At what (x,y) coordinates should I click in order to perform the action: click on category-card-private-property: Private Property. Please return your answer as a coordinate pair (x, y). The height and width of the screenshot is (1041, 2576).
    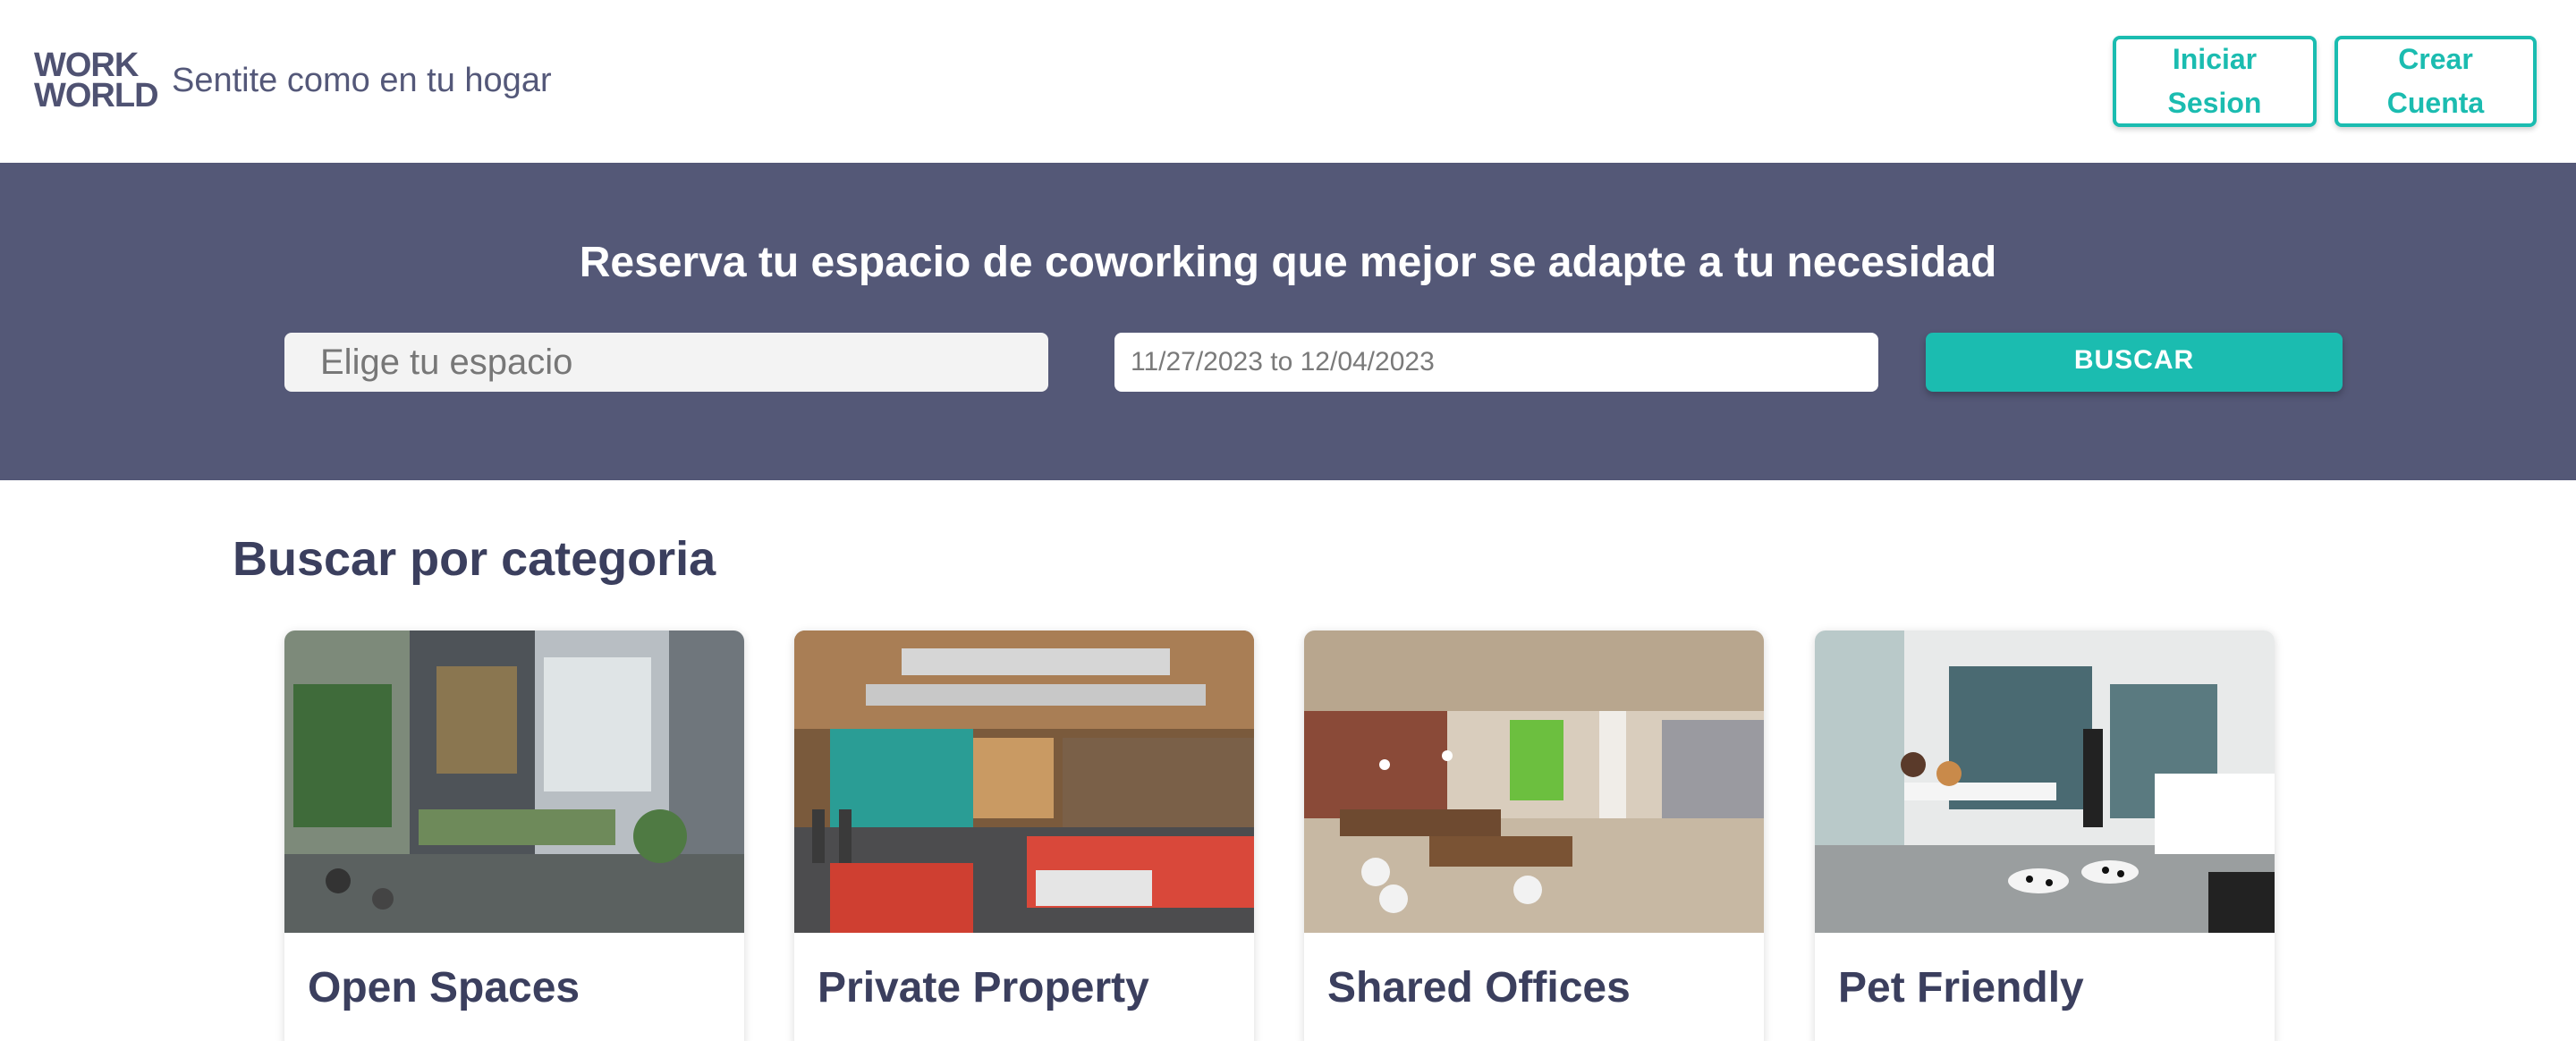
    Looking at the image, I should click on (1024, 836).